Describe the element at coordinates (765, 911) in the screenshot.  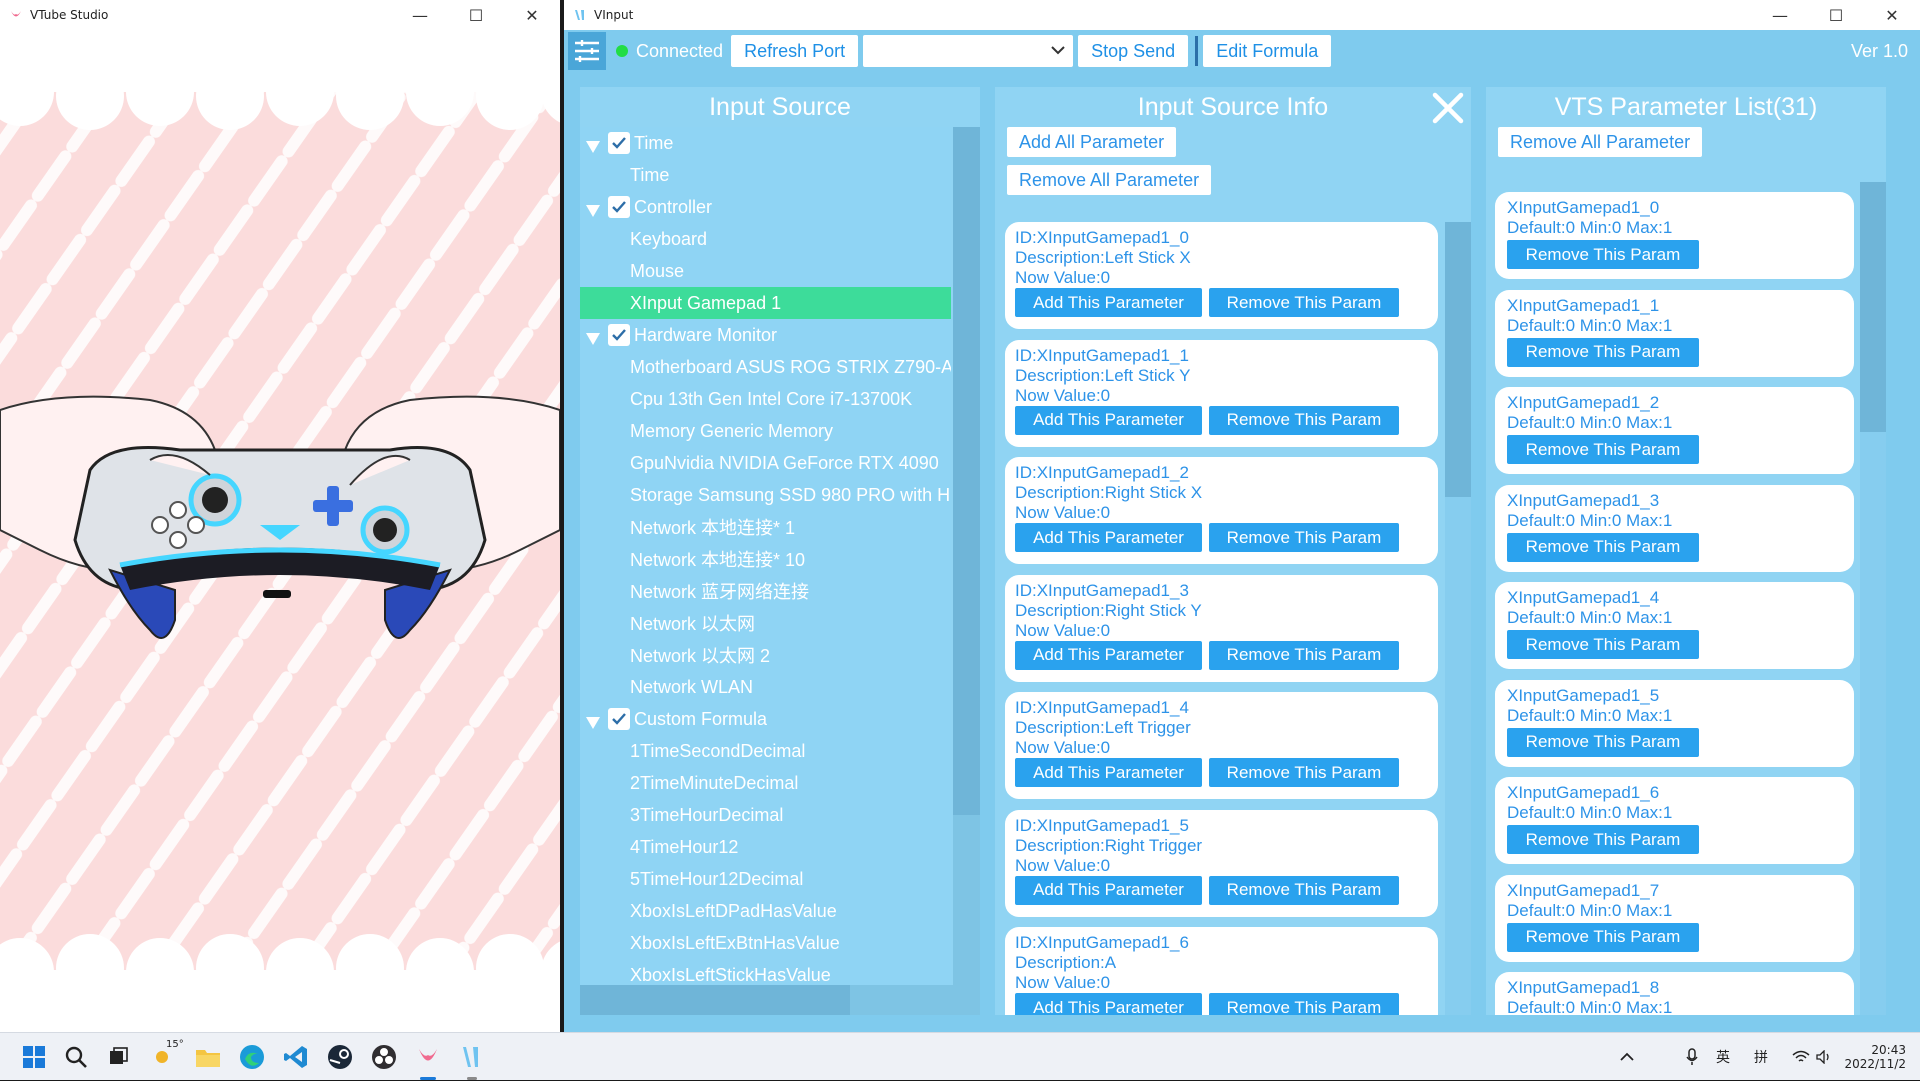
I see `tree-item-24: XboxIsLeftDPadHasValue` at that location.